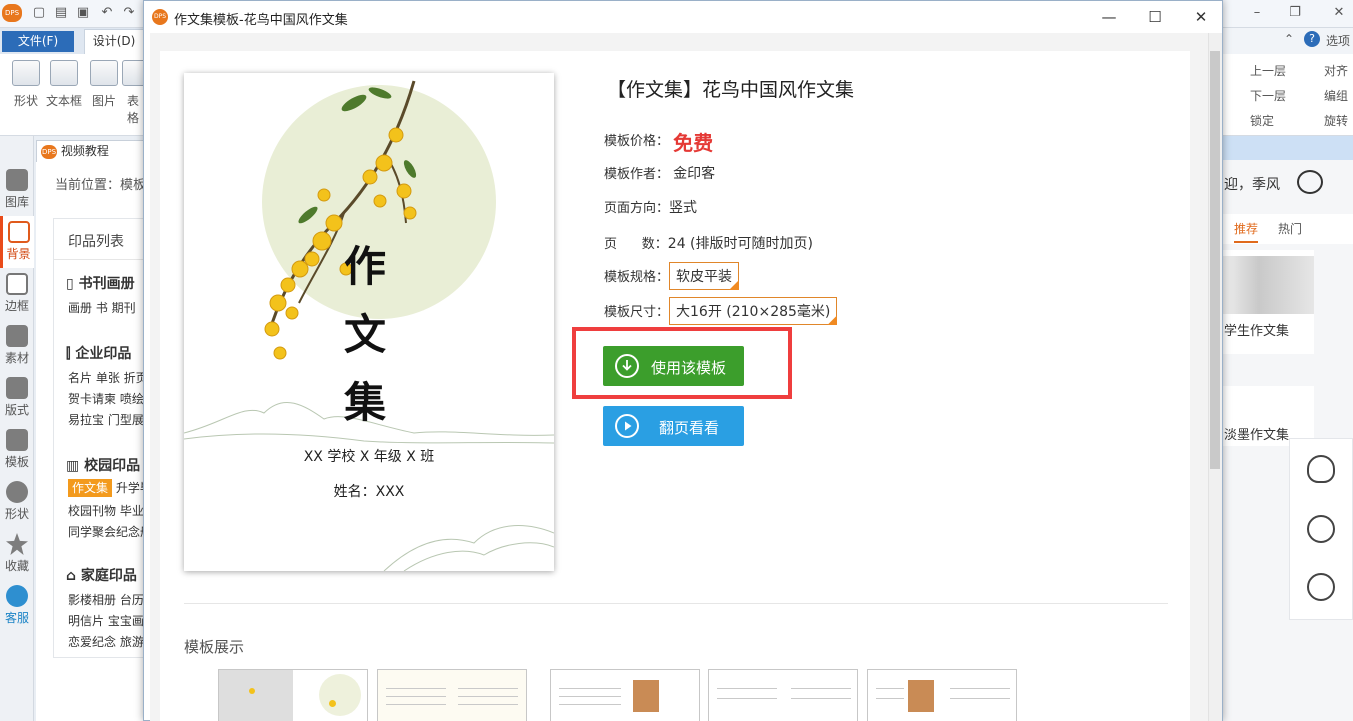 The height and width of the screenshot is (721, 1353). I want to click on bring-forward-button: 上一层, so click(1268, 70).